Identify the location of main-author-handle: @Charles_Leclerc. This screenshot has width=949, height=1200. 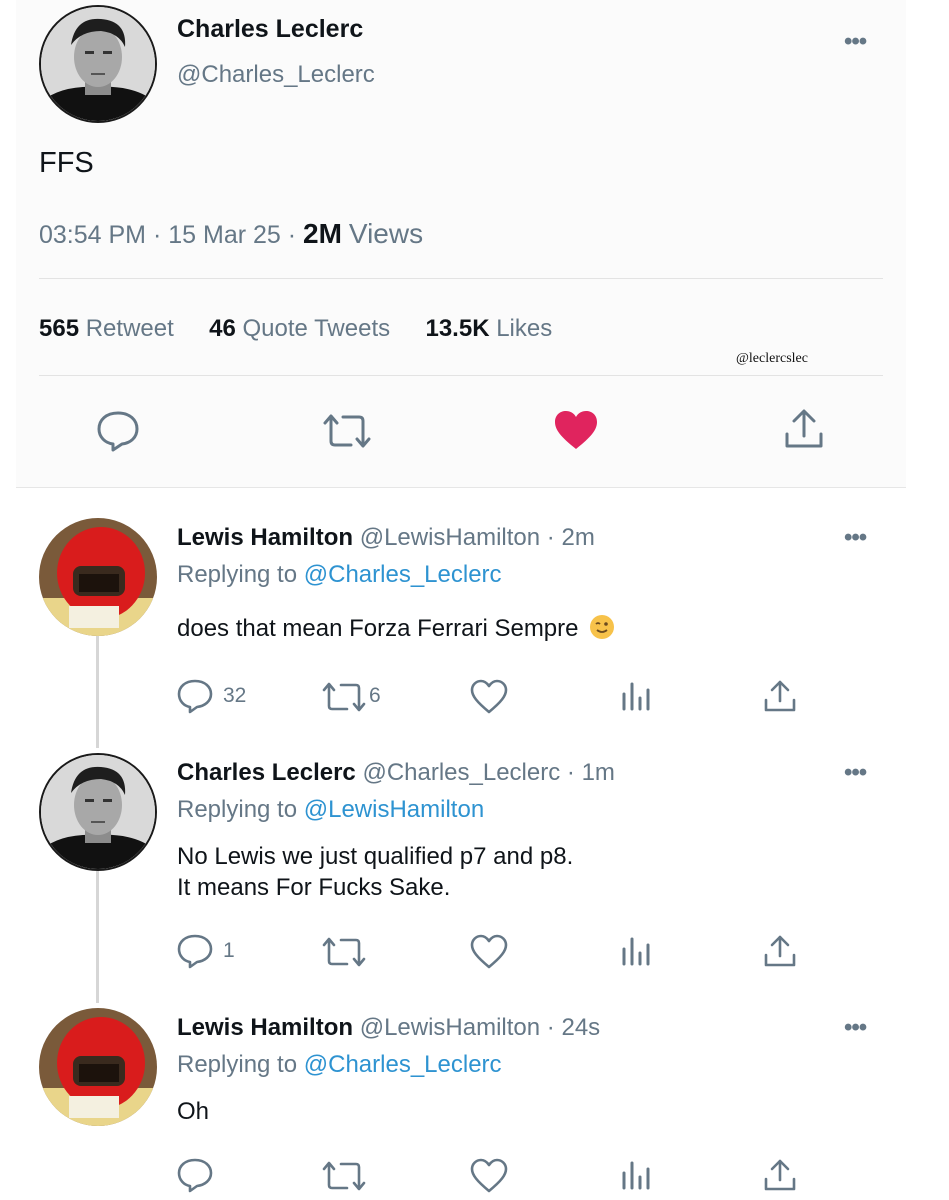
(276, 75).